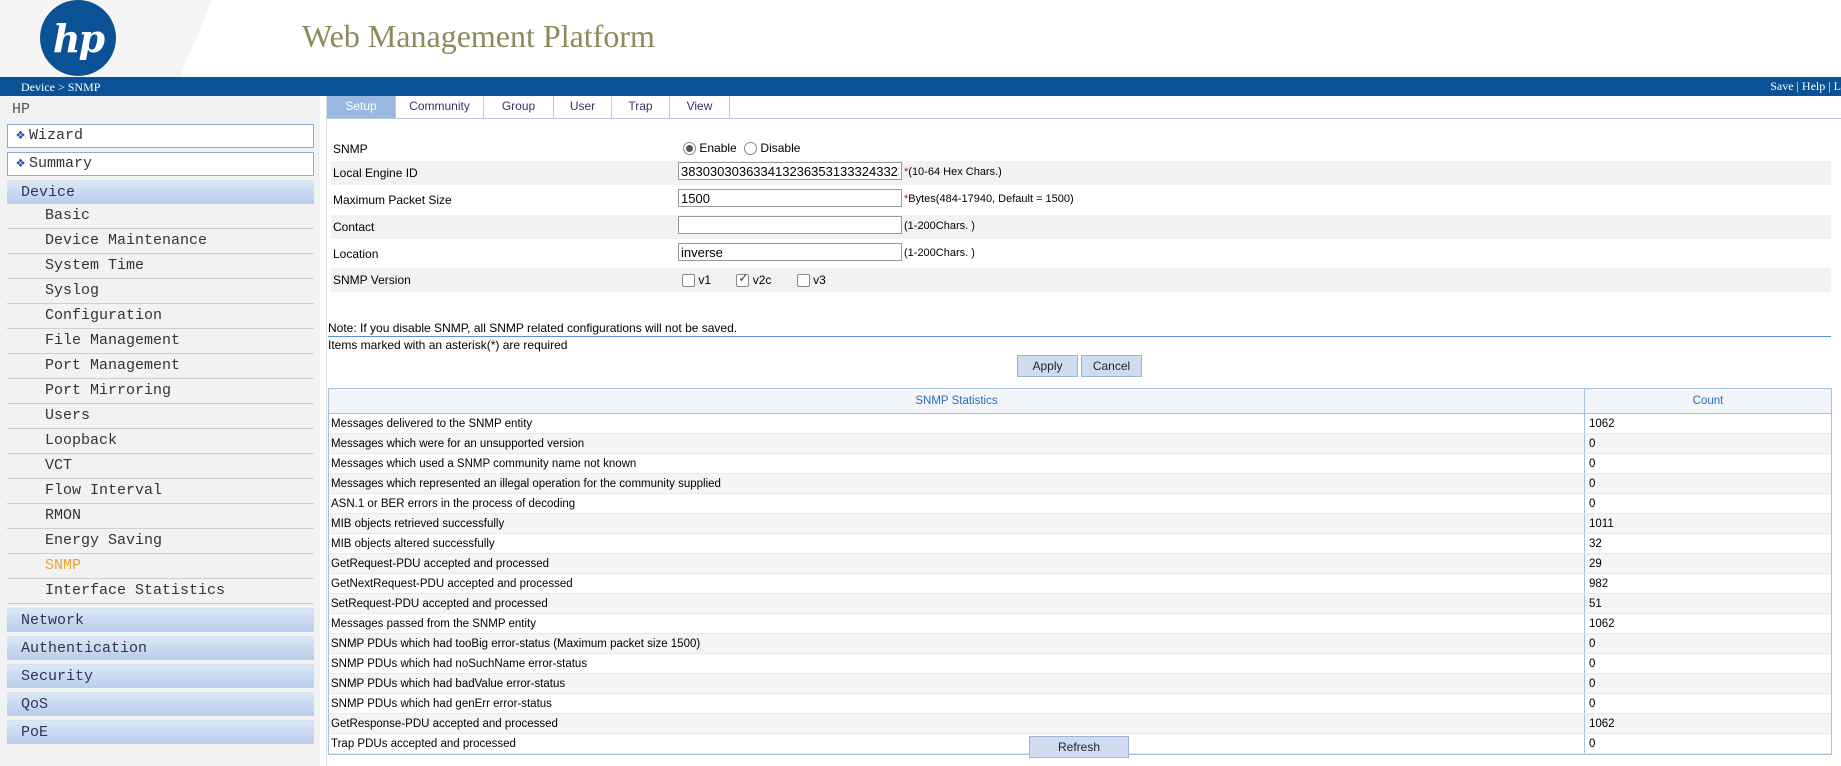 The width and height of the screenshot is (1841, 766). What do you see at coordinates (160, 417) in the screenshot?
I see `sidebar-item-users: Users` at bounding box center [160, 417].